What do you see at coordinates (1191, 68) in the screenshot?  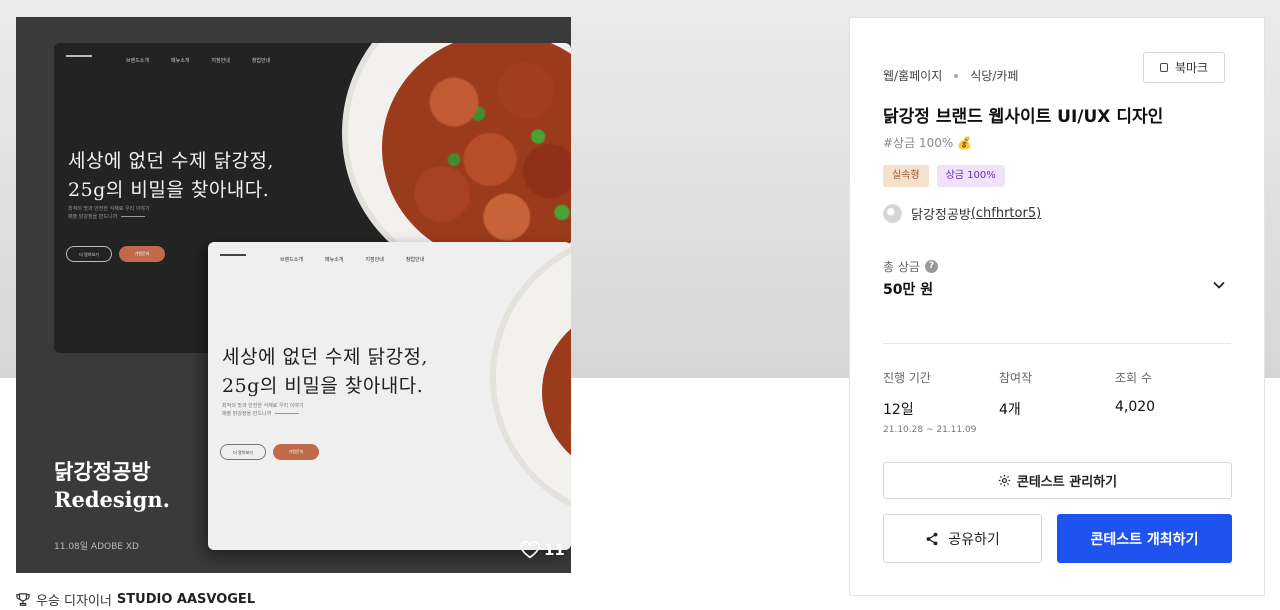 I see `bookmark-label: 북마크` at bounding box center [1191, 68].